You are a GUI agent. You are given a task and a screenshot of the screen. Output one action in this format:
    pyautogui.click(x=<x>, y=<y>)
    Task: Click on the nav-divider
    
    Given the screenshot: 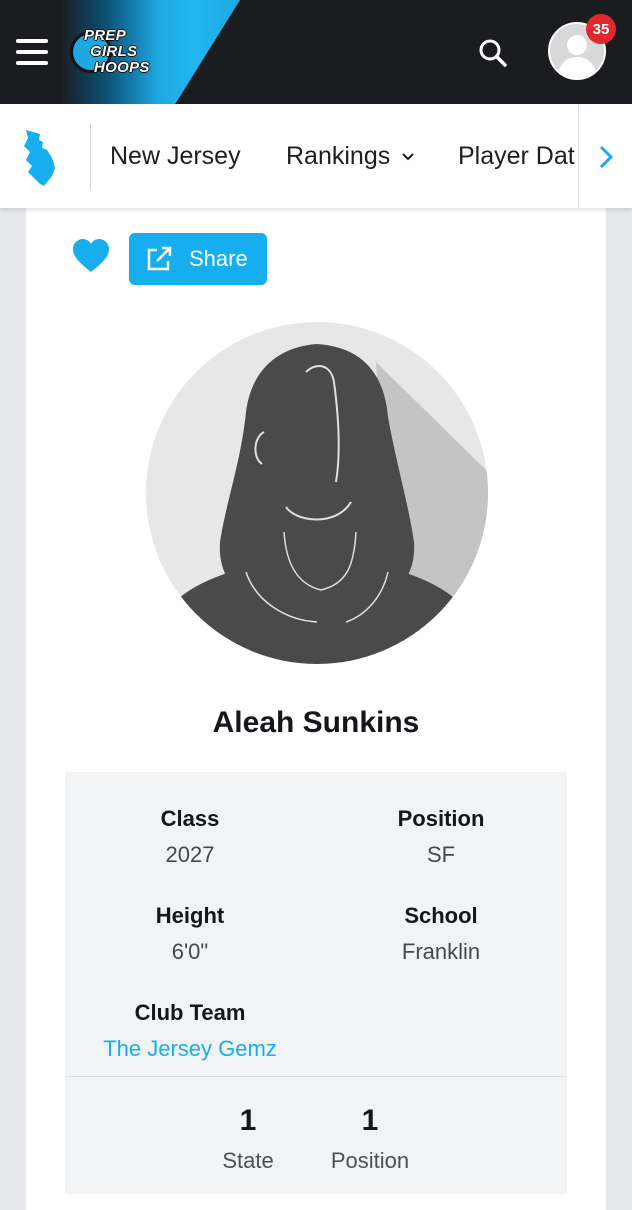 What is the action you would take?
    pyautogui.click(x=90, y=157)
    